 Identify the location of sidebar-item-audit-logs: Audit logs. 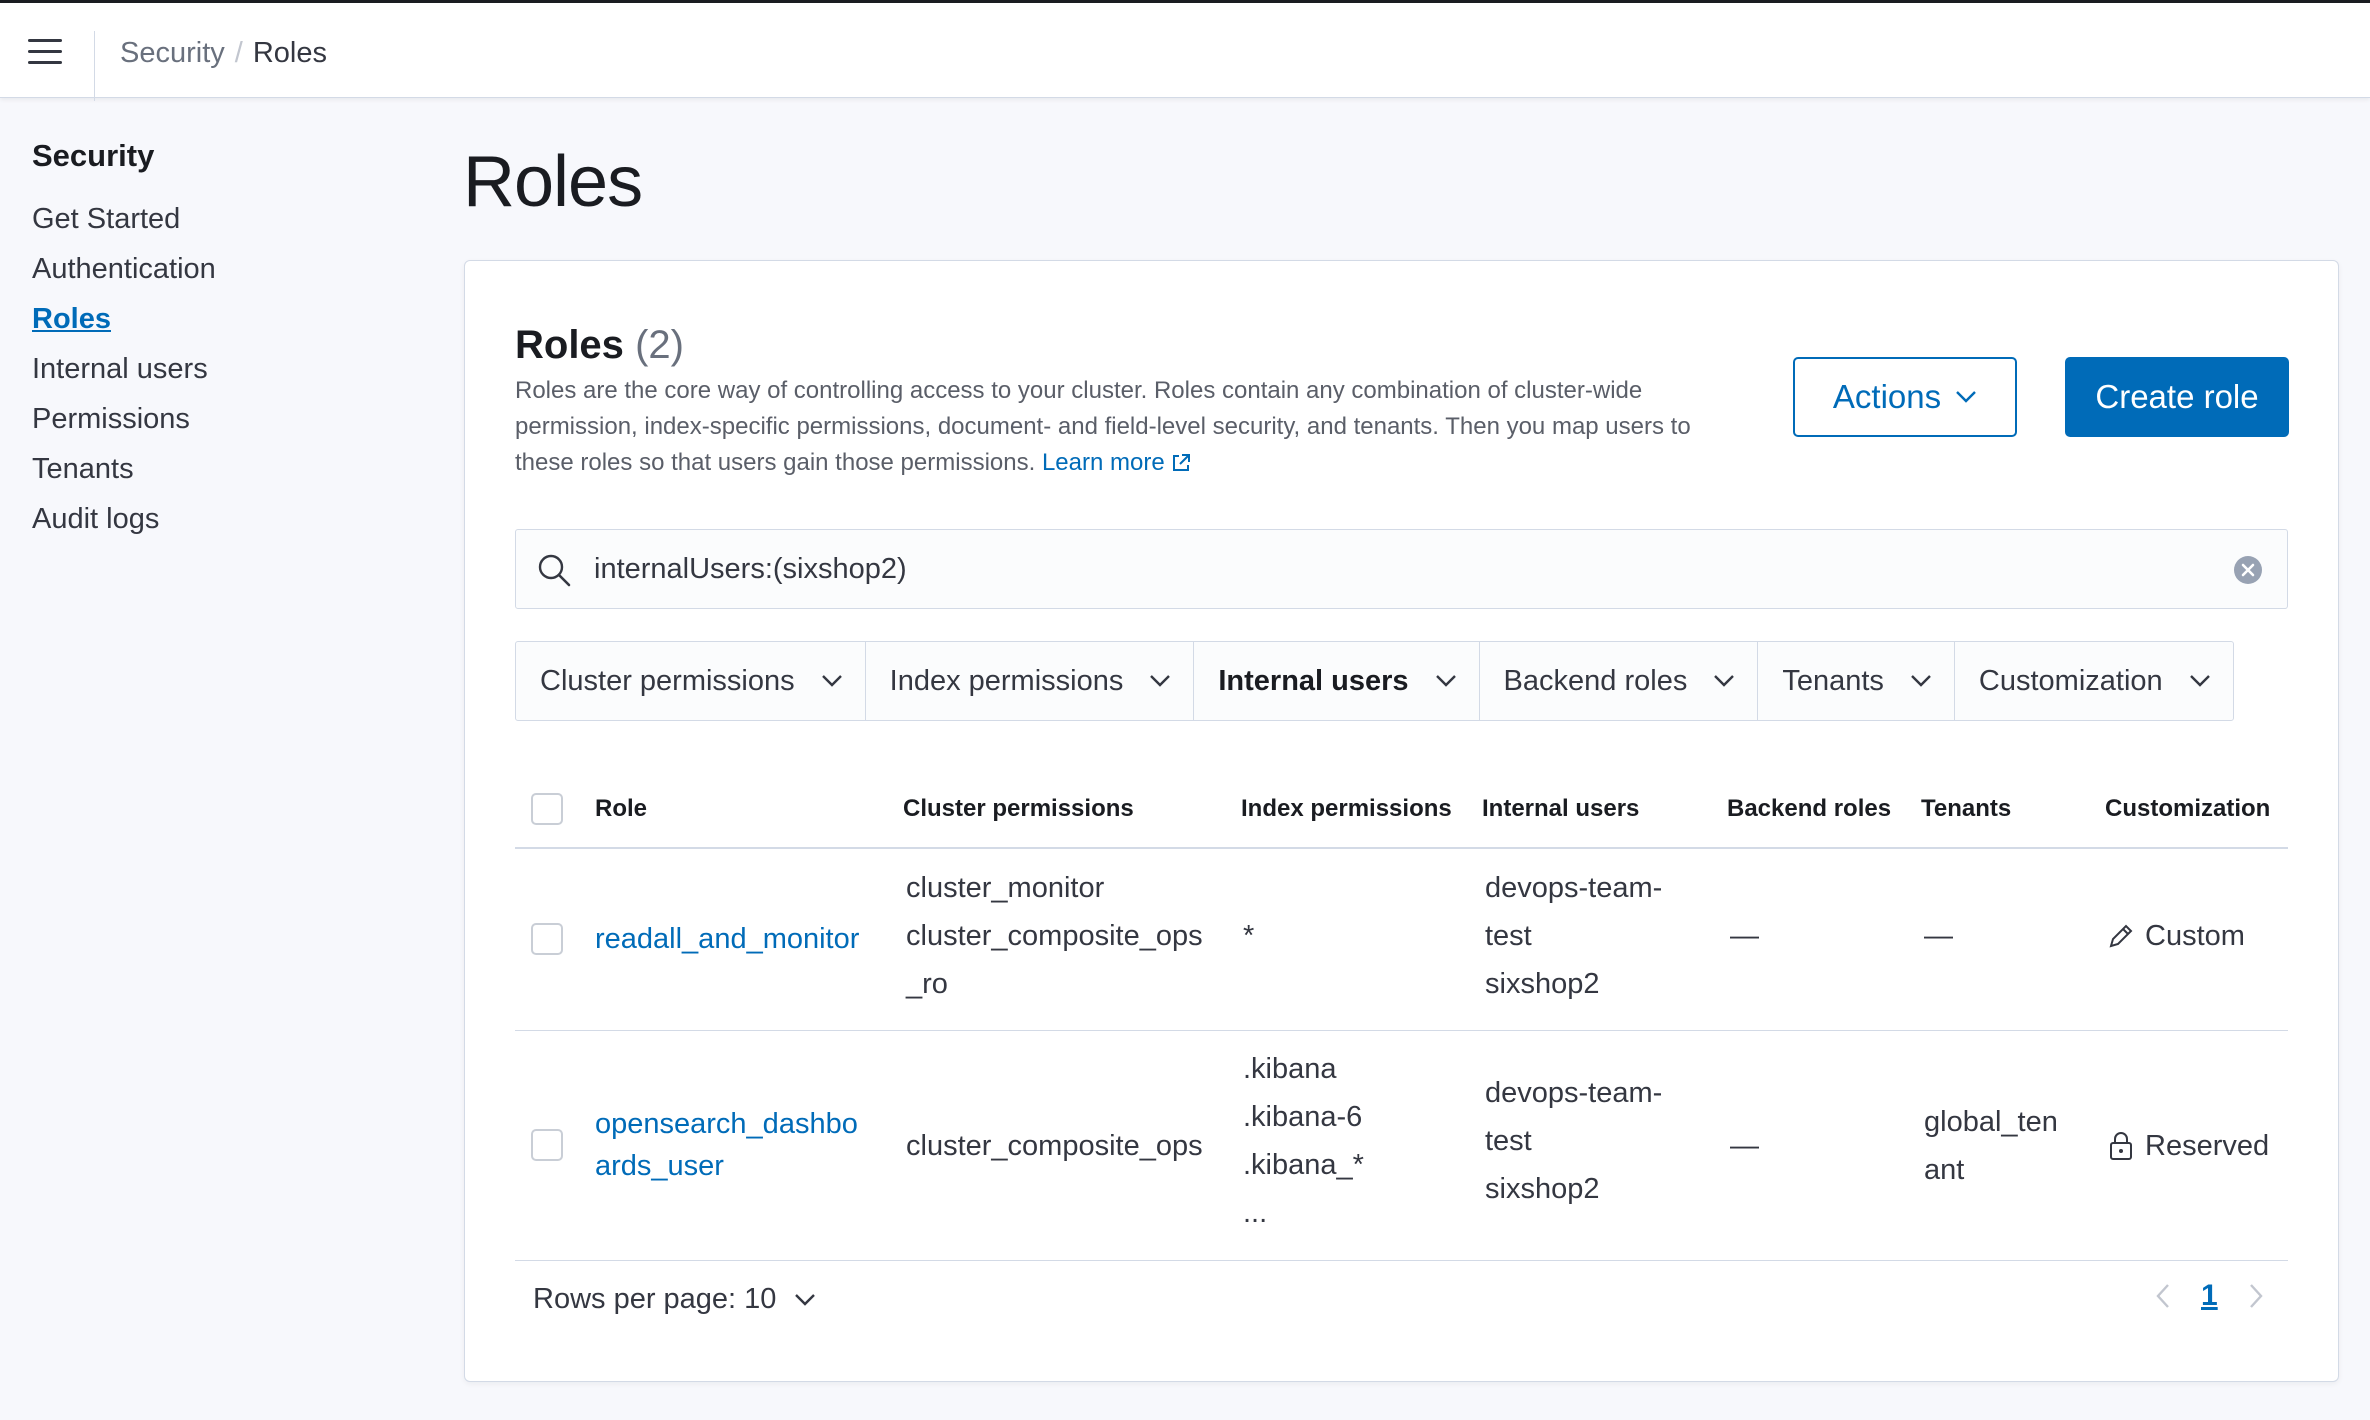
(212, 519).